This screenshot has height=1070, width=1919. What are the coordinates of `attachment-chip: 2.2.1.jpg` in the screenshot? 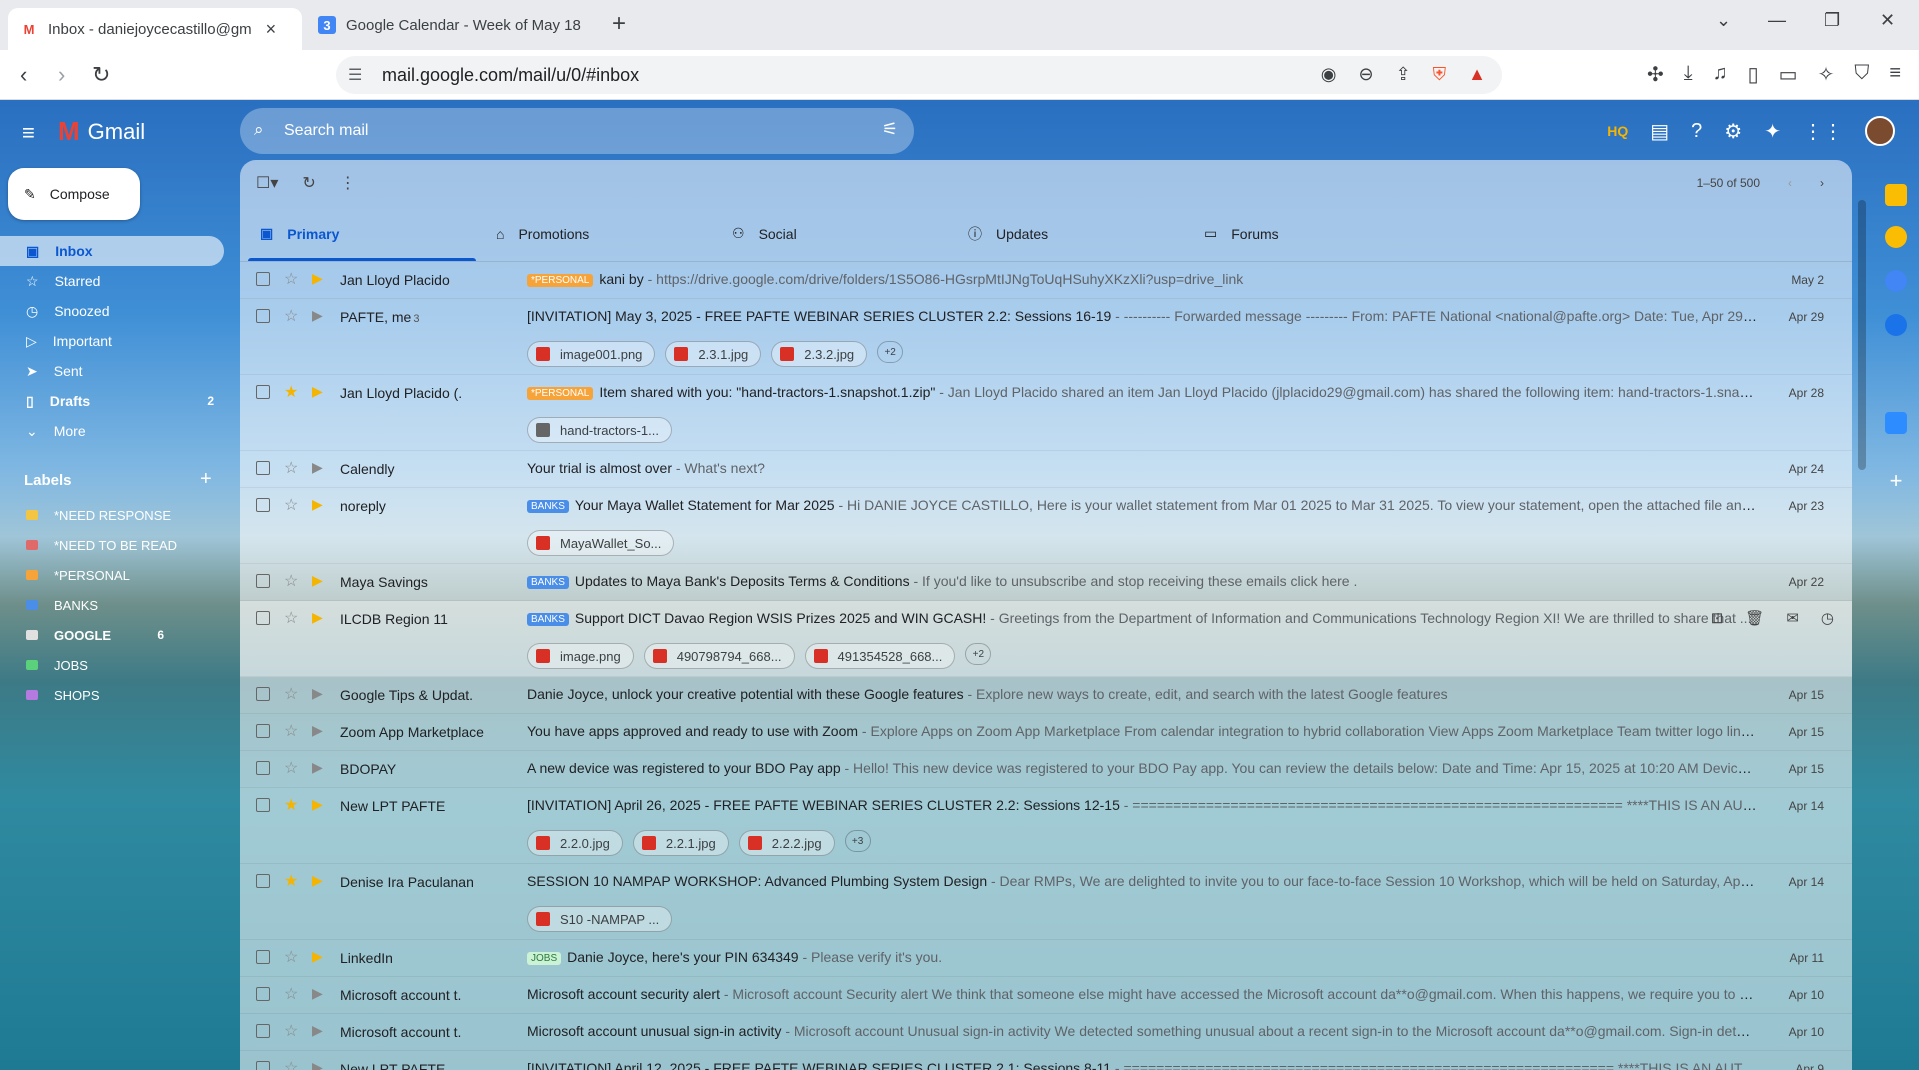 It's located at (680, 843).